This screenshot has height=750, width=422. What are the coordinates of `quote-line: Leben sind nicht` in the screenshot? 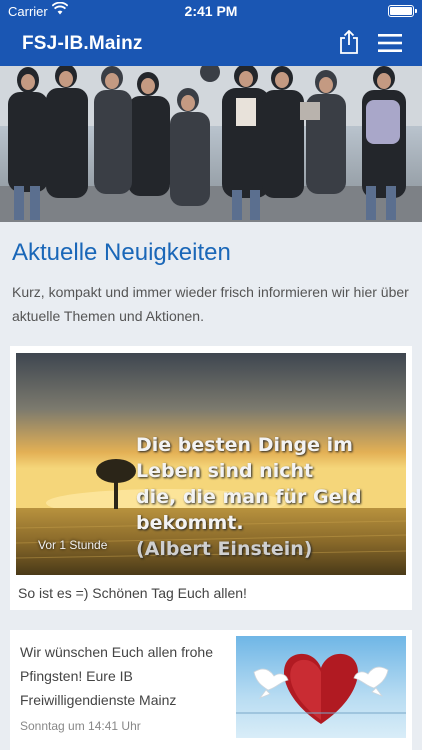 It's located at (225, 471).